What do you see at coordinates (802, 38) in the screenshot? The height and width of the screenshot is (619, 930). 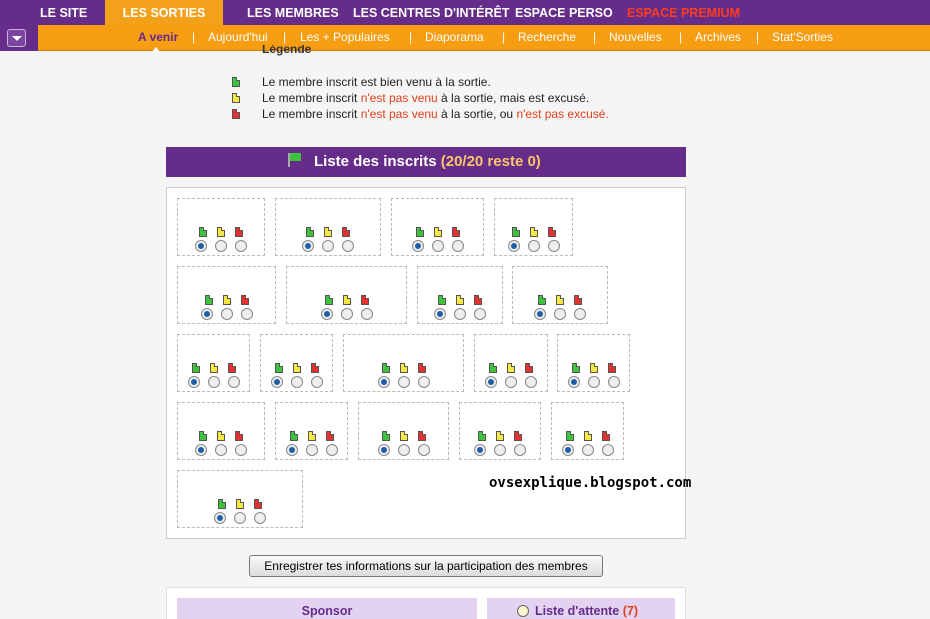 I see `subnav-stat-sorties: Stat'Sorties` at bounding box center [802, 38].